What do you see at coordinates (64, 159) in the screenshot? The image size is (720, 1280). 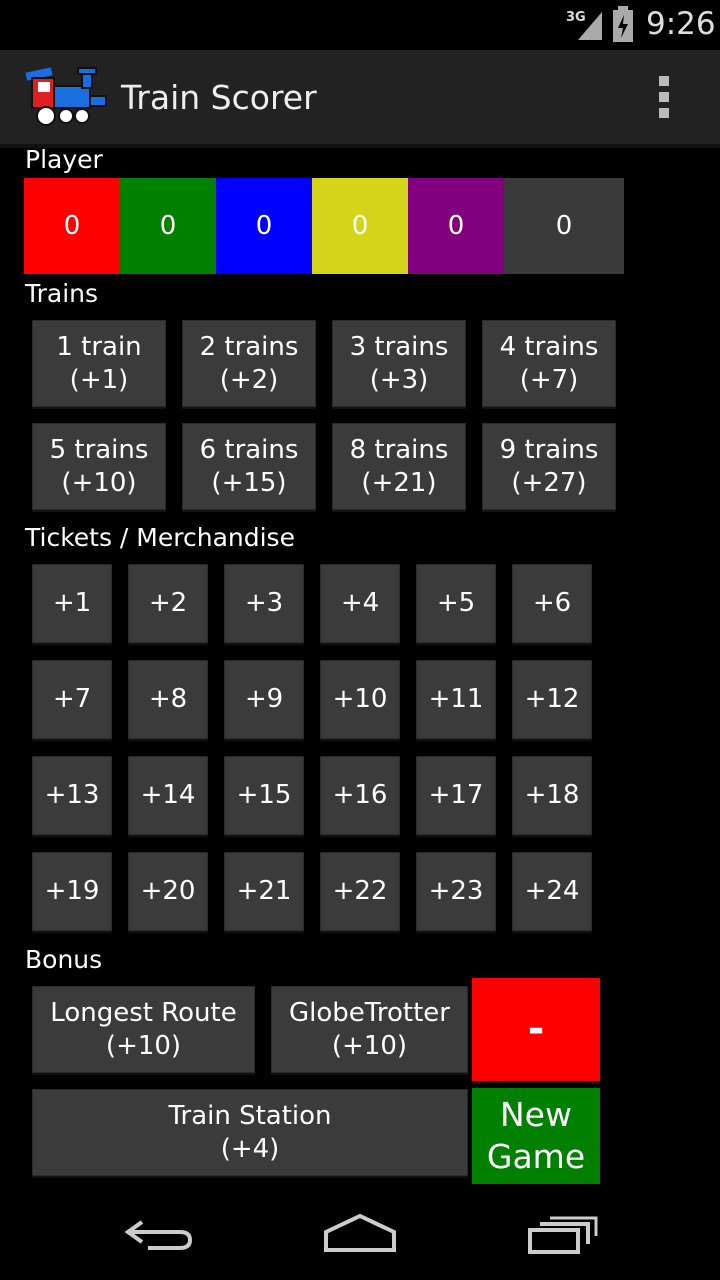 I see `player-label: Player` at bounding box center [64, 159].